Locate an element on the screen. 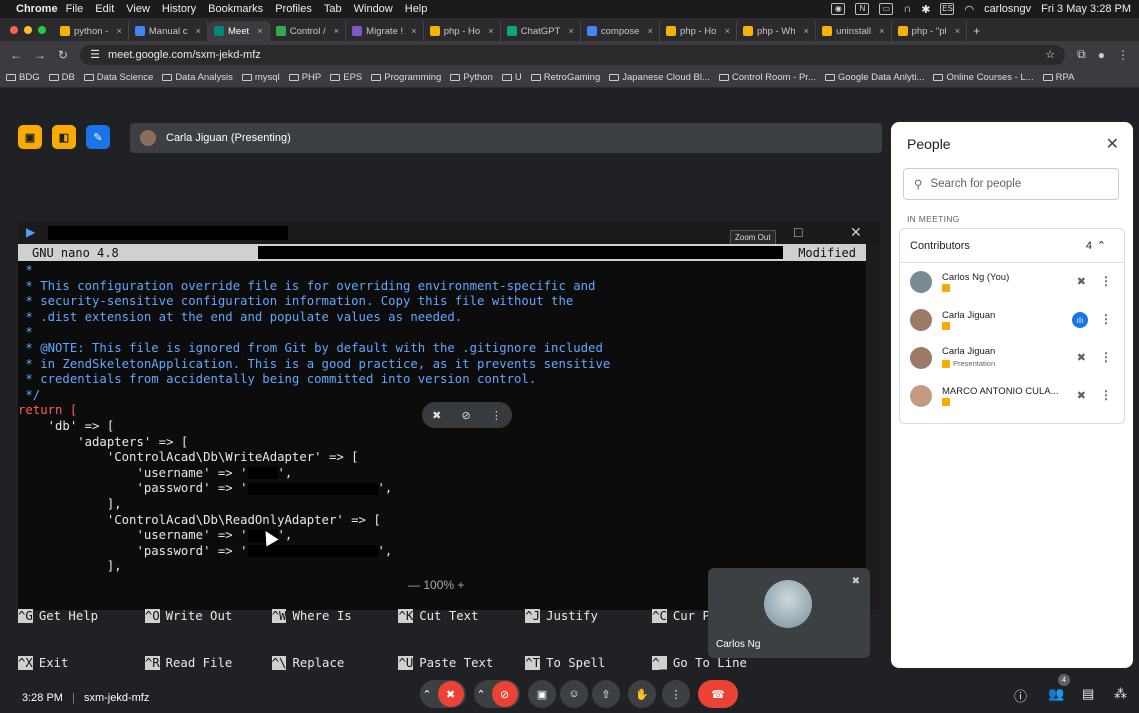 Image resolution: width=1139 pixels, height=713 pixels. bookmark-15: RPA is located at coordinates (1058, 77).